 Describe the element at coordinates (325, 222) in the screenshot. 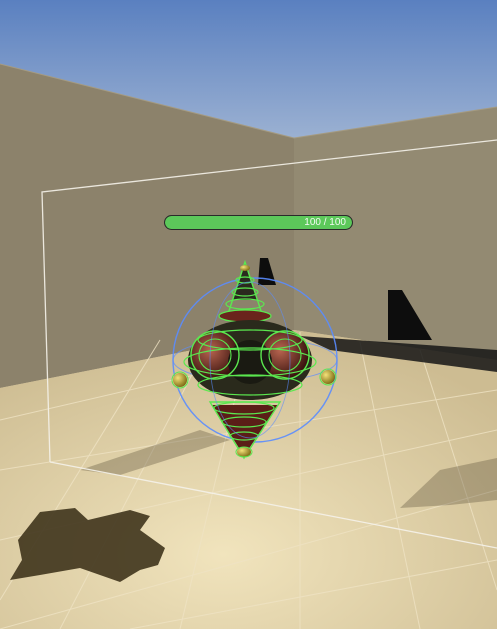

I see `health-text: 100 / 100` at that location.